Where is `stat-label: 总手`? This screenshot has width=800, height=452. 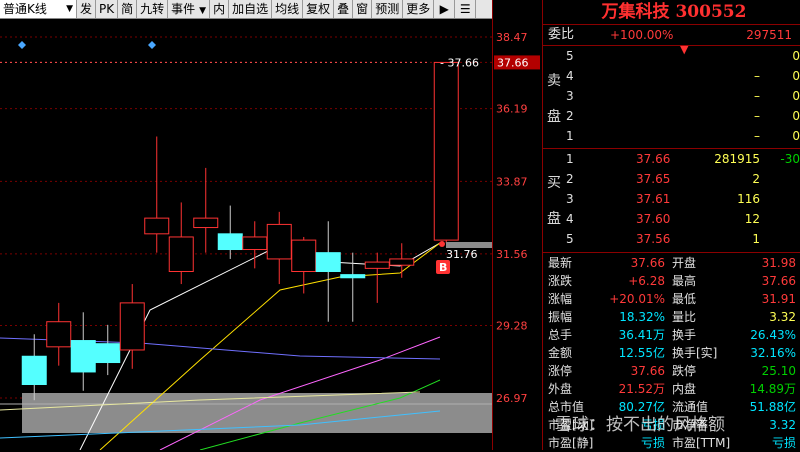 stat-label: 总手 is located at coordinates (560, 335).